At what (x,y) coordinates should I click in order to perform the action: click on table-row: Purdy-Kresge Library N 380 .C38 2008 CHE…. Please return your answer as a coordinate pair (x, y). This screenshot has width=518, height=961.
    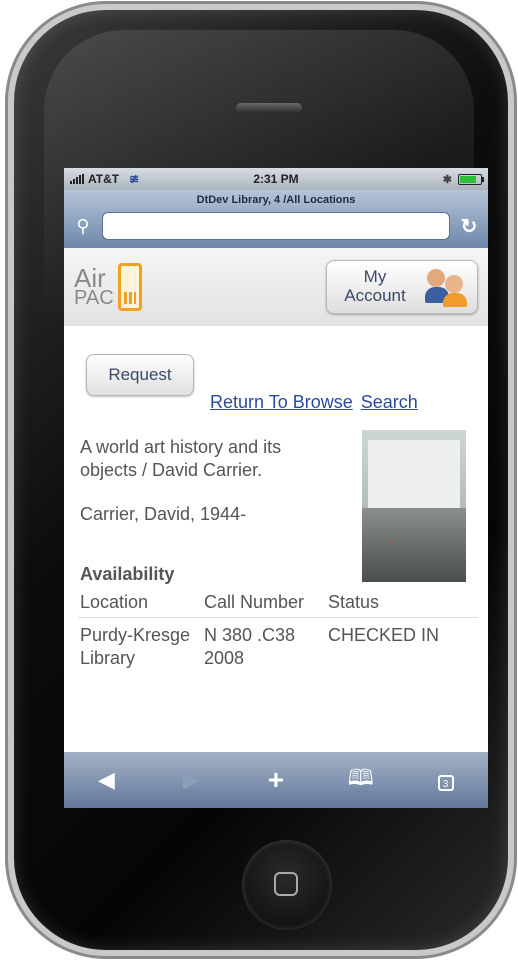
    Looking at the image, I should click on (278, 647).